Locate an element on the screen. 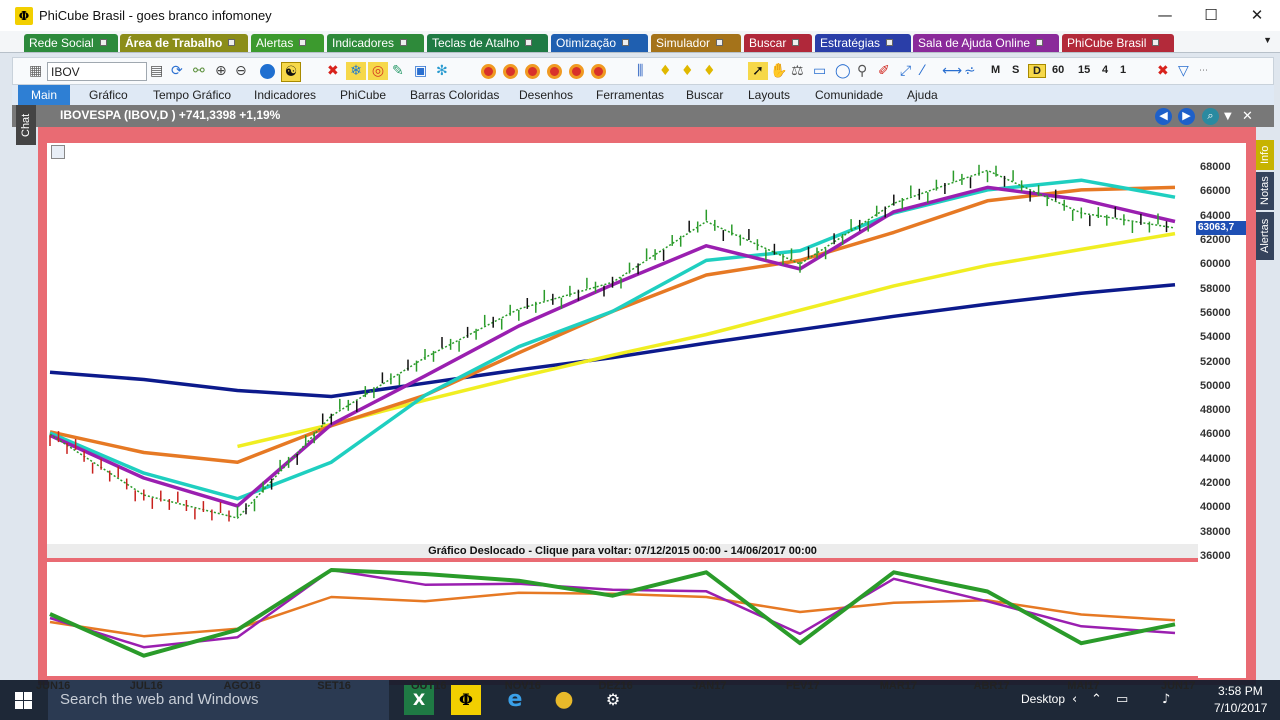 Image resolution: width=1280 pixels, height=720 pixels. side-tab-notas: Notas is located at coordinates (1265, 191).